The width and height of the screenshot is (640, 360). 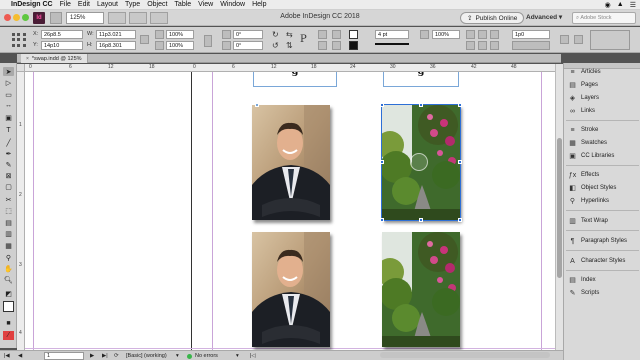 I want to click on fill-stroke-proxy, so click(x=8, y=306).